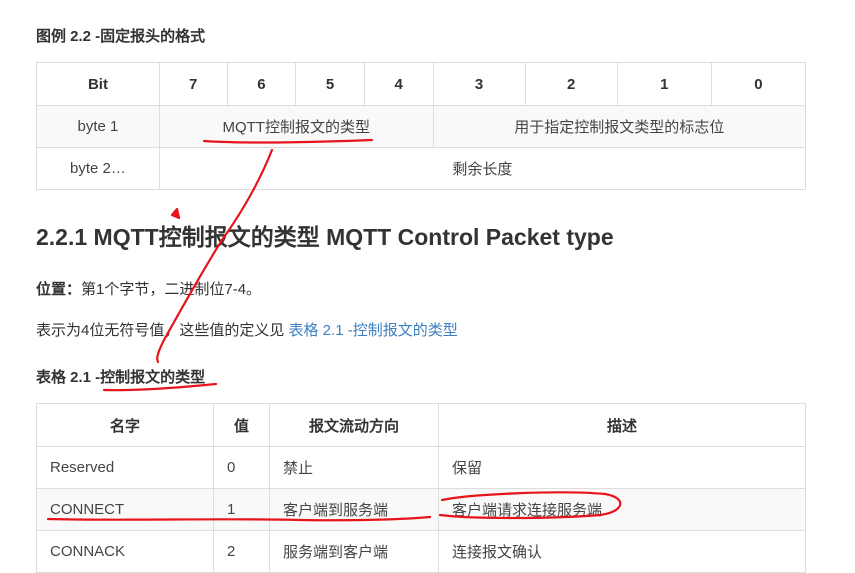 The image size is (855, 573). What do you see at coordinates (354, 551) in the screenshot?
I see `row-direction: 服务端到客户端` at bounding box center [354, 551].